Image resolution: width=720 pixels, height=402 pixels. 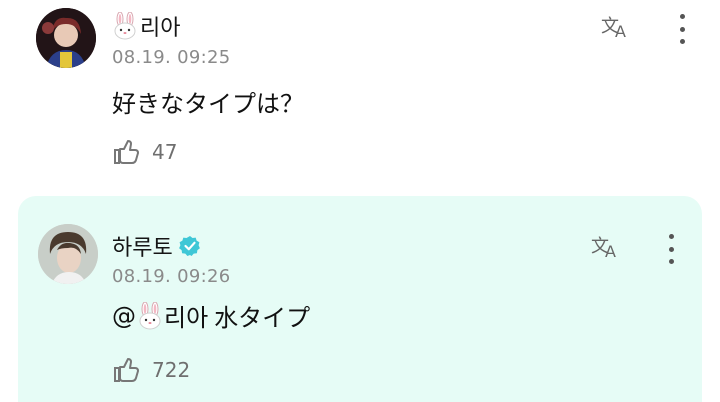 I want to click on author-name: 하루토, so click(x=142, y=248).